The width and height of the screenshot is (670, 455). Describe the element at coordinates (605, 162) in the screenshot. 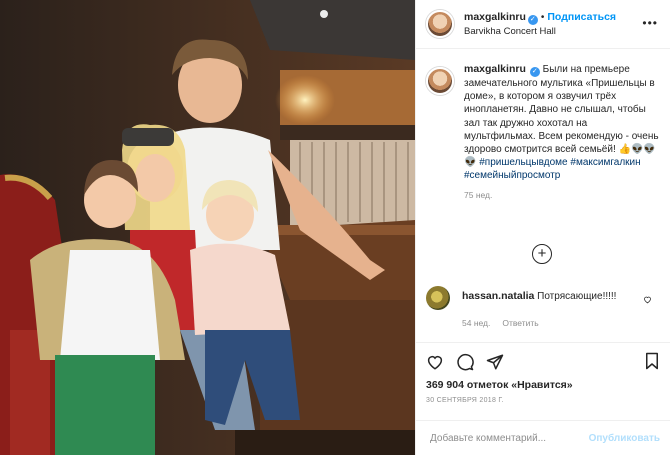

I see `hashtag-link: #максимгалкин` at that location.